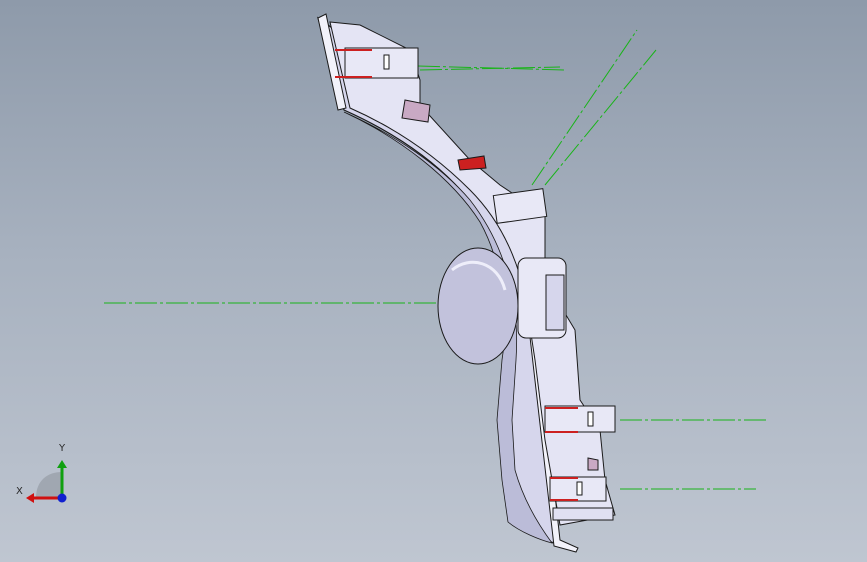 This screenshot has height=562, width=867. What do you see at coordinates (478, 306) in the screenshot?
I see `part-dome` at bounding box center [478, 306].